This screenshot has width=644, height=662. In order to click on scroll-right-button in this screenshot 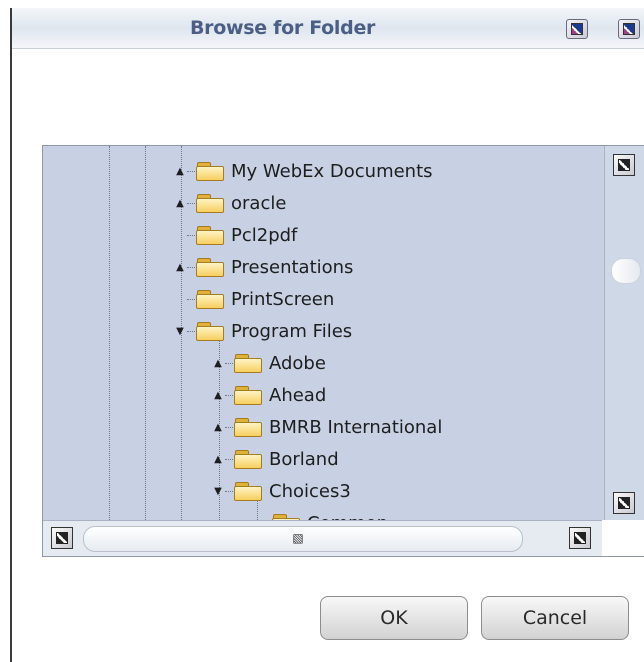, I will do `click(580, 538)`.